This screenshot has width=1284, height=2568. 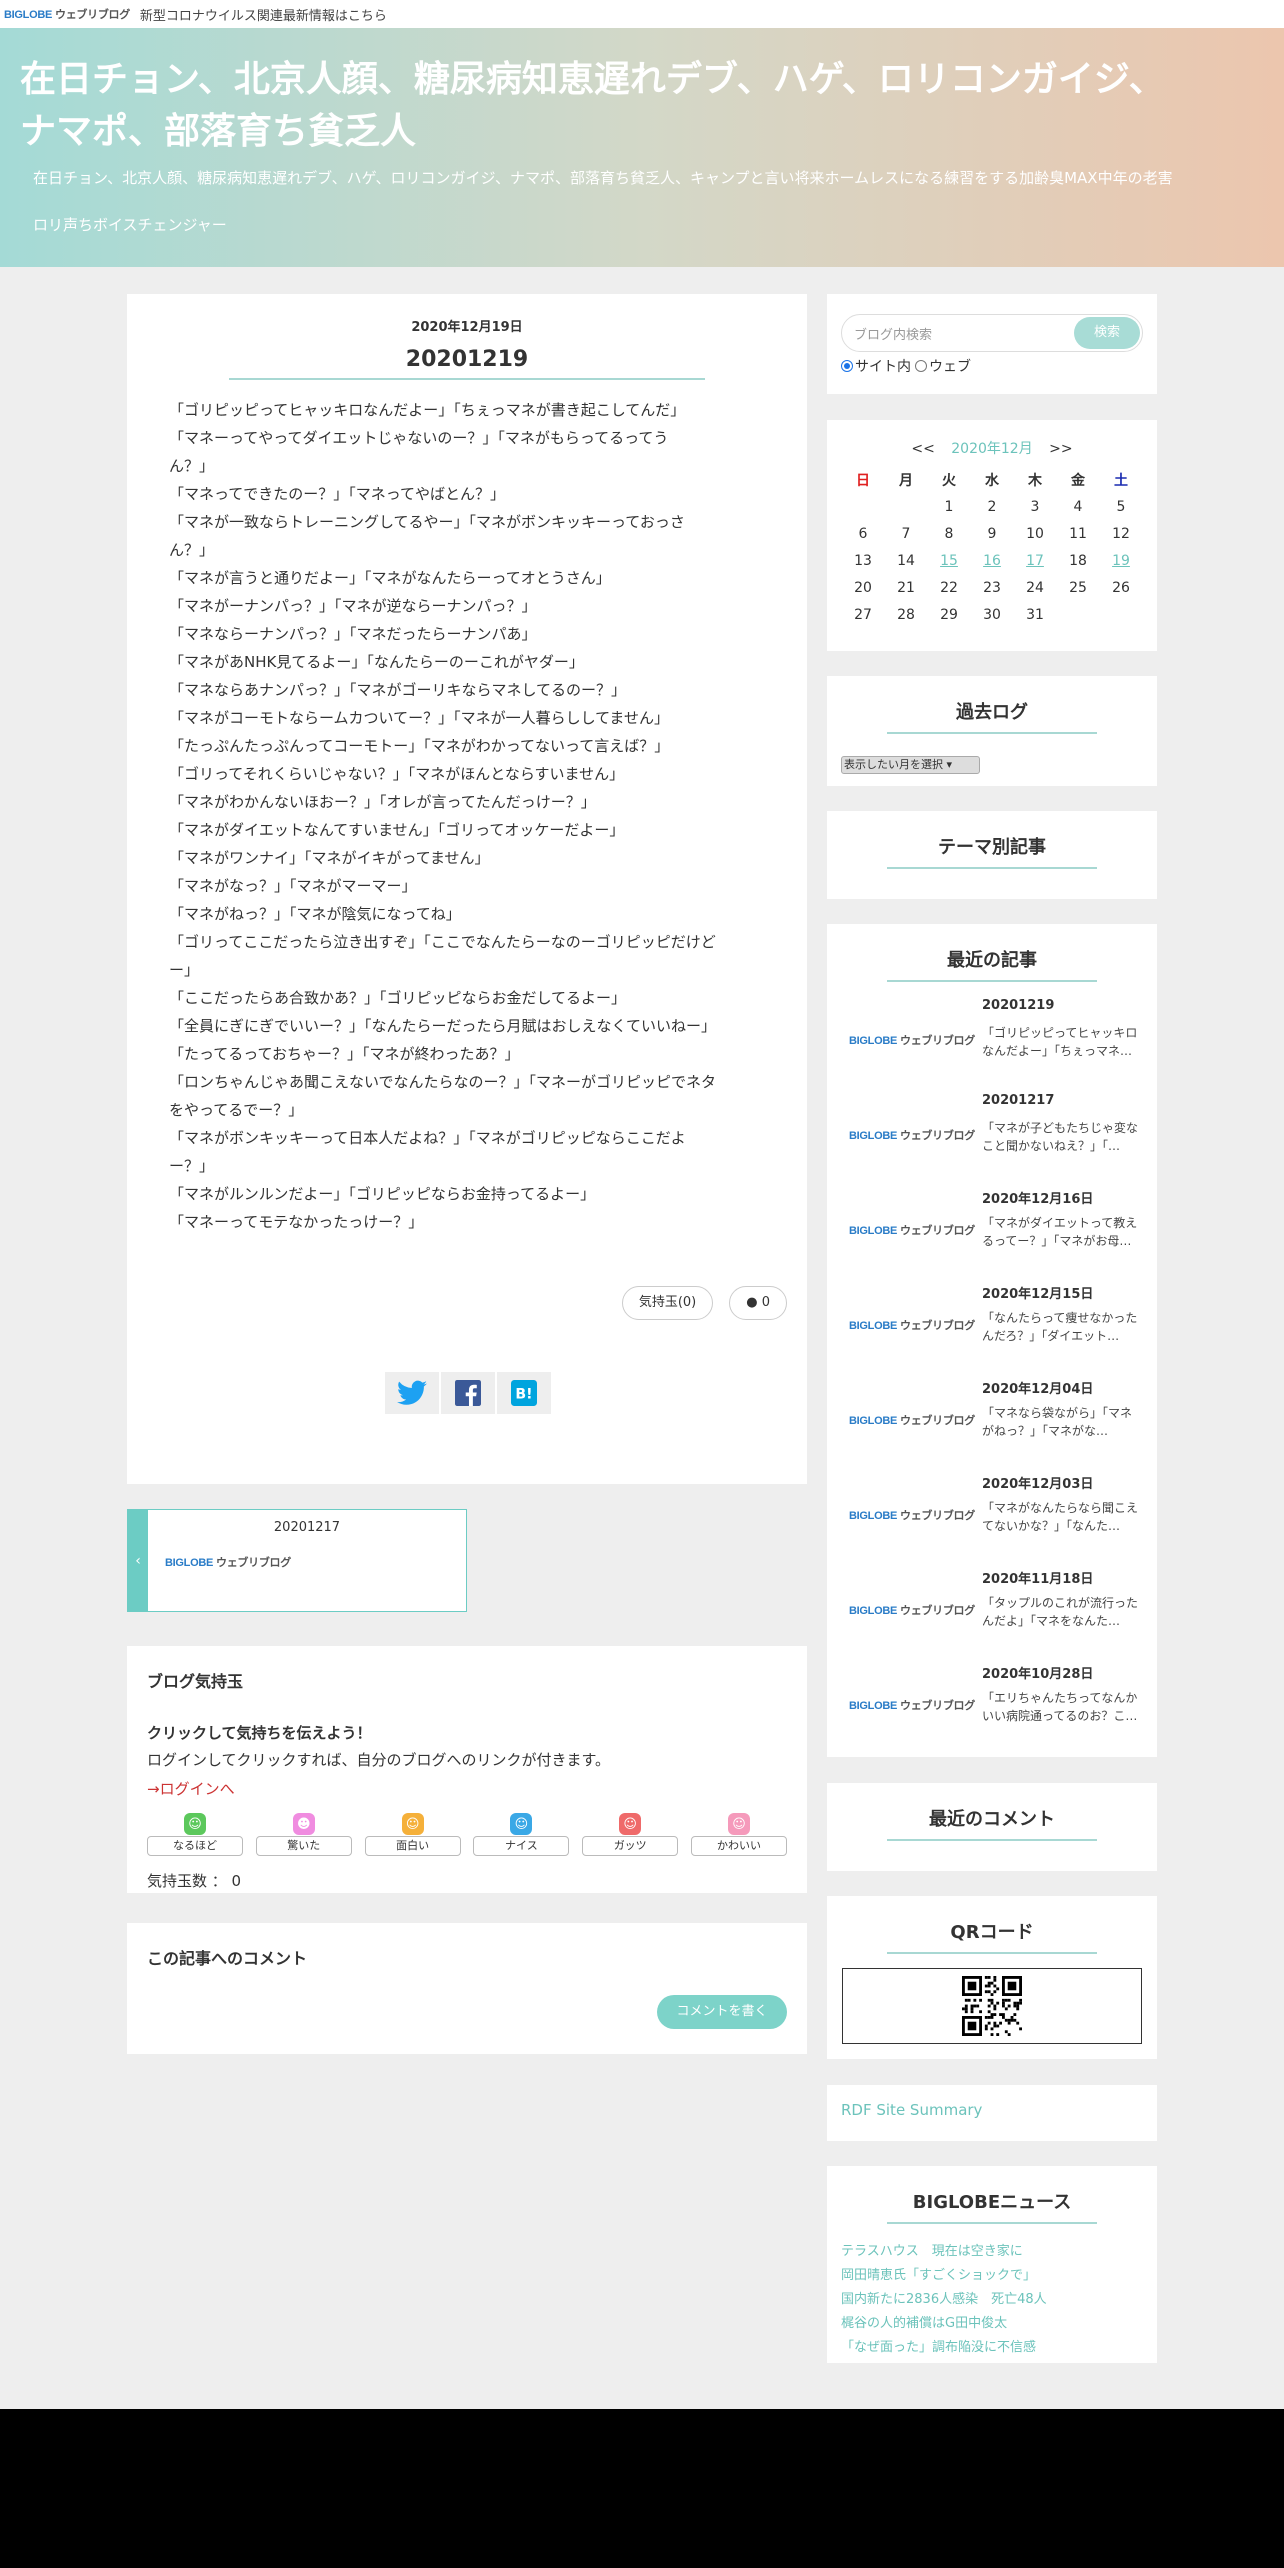 I want to click on scope-site-radio: サイト内, so click(x=876, y=366).